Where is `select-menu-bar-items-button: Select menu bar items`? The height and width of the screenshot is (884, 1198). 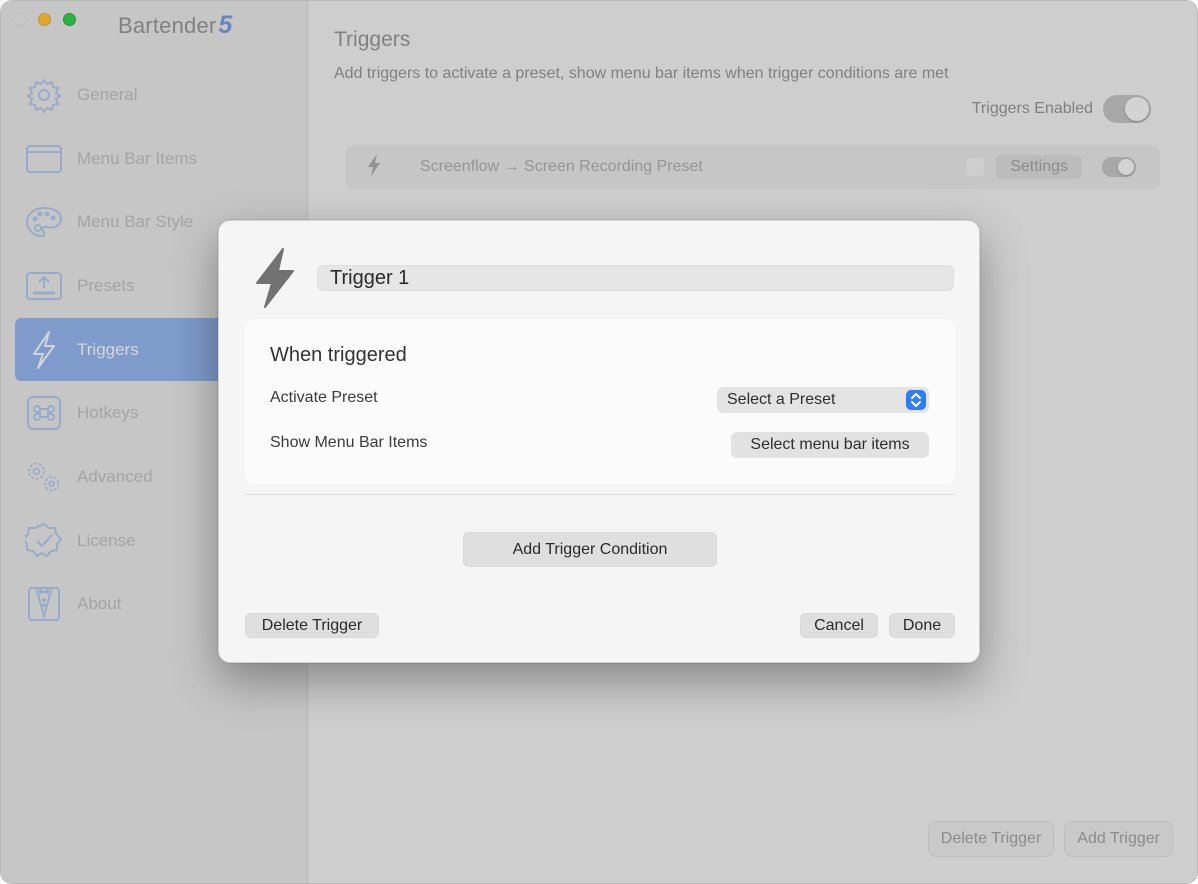
select-menu-bar-items-button: Select menu bar items is located at coordinates (830, 445).